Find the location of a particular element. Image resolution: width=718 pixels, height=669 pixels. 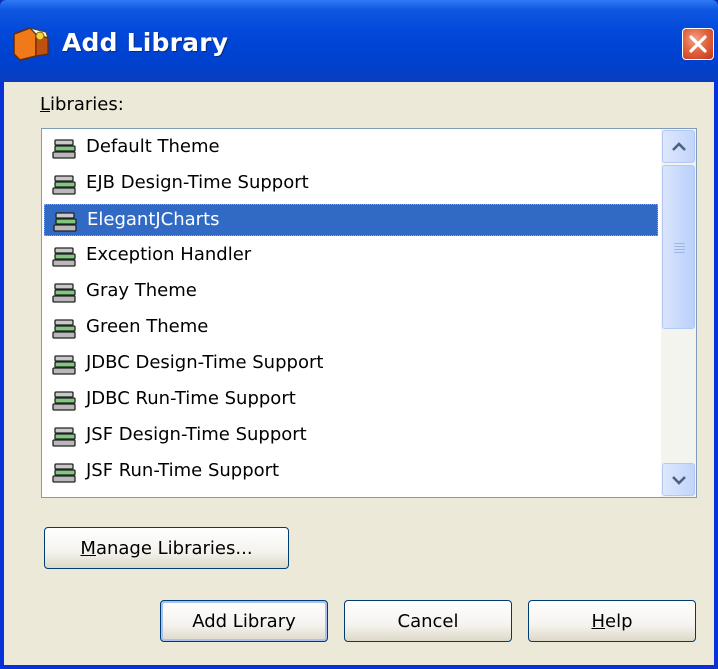

chevron-down-icon is located at coordinates (679, 480).